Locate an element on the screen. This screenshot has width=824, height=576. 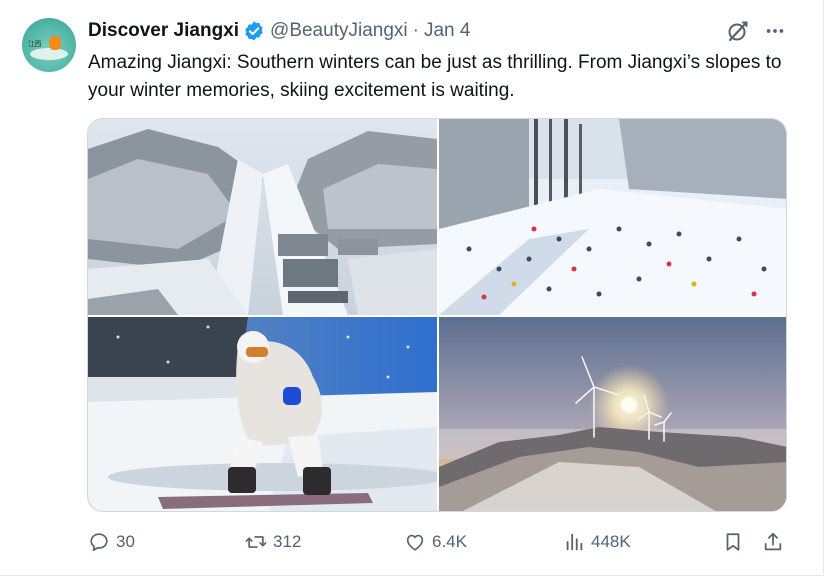
photo-ski-resort-aerial is located at coordinates (262, 217).